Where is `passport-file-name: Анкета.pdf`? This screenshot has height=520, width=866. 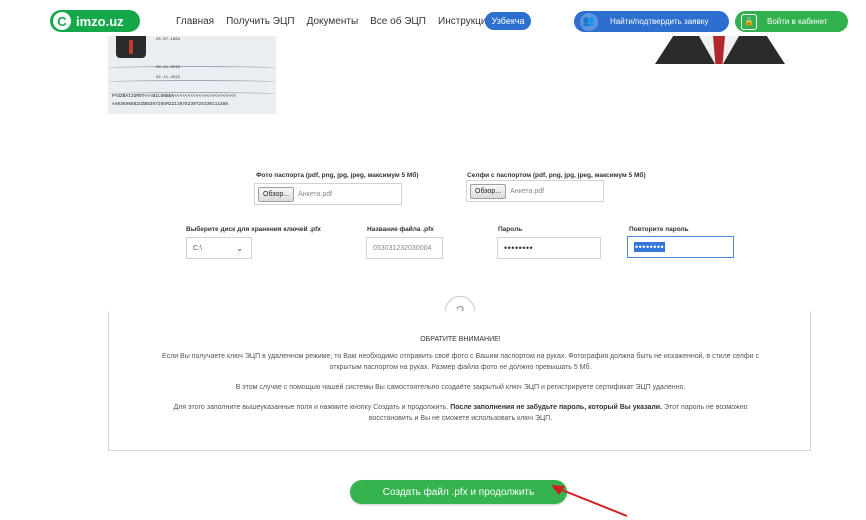
passport-file-name: Анкета.pdf is located at coordinates (315, 194).